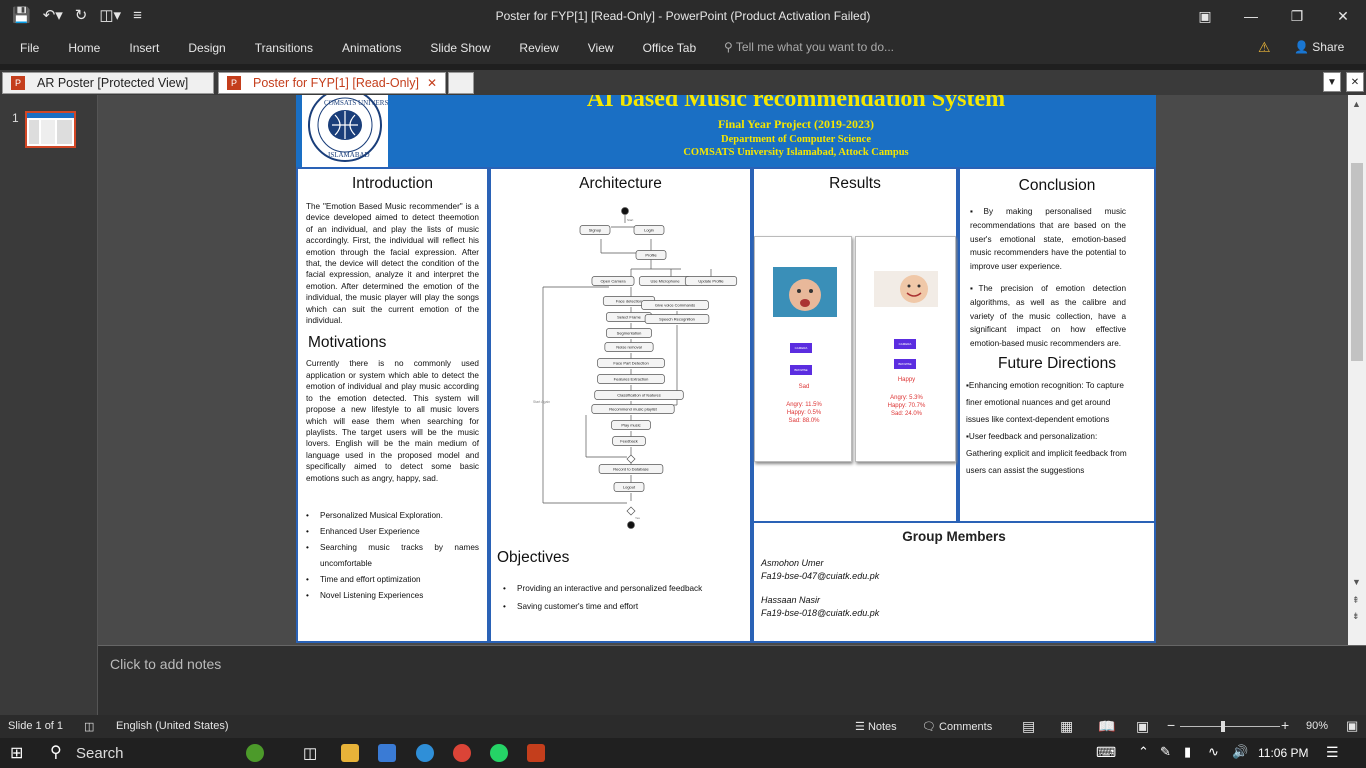  What do you see at coordinates (84, 48) in the screenshot?
I see `tab-home: Home` at bounding box center [84, 48].